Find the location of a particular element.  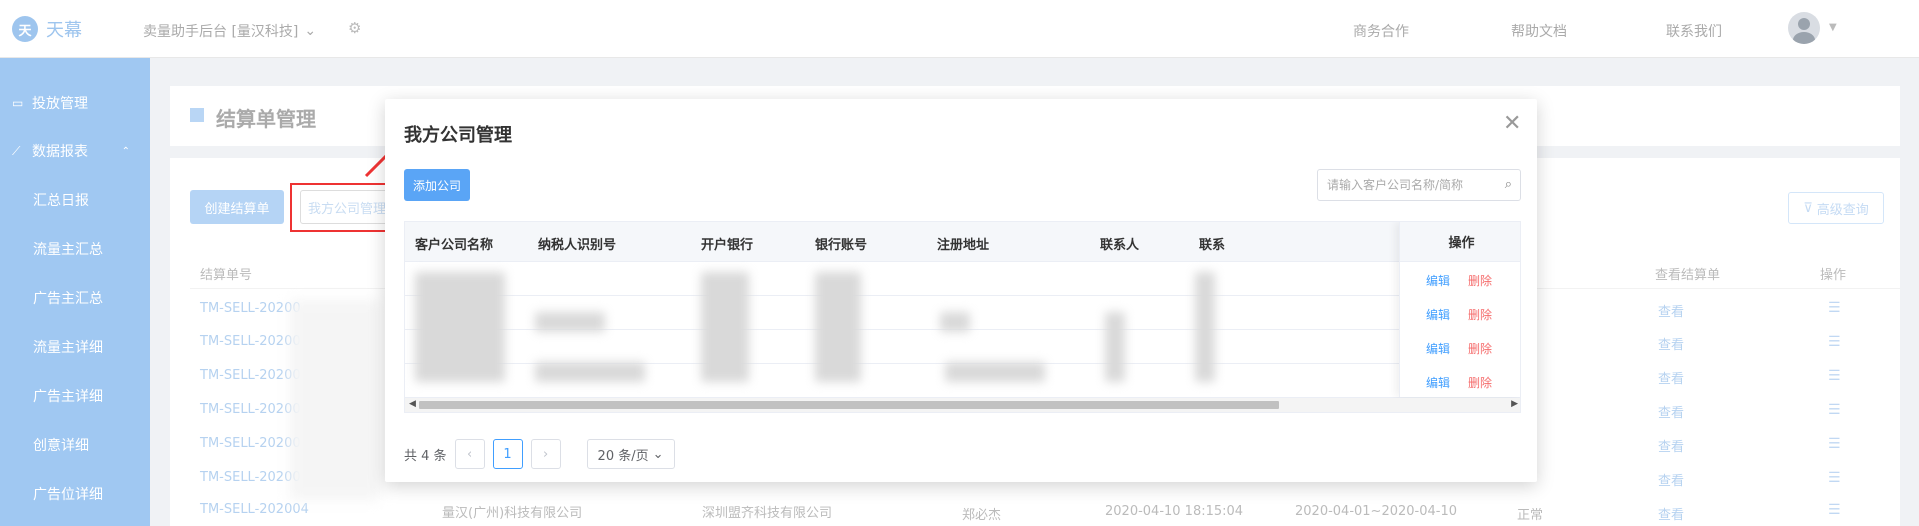

sidebar-item-label: 流量主详细 is located at coordinates (68, 348).